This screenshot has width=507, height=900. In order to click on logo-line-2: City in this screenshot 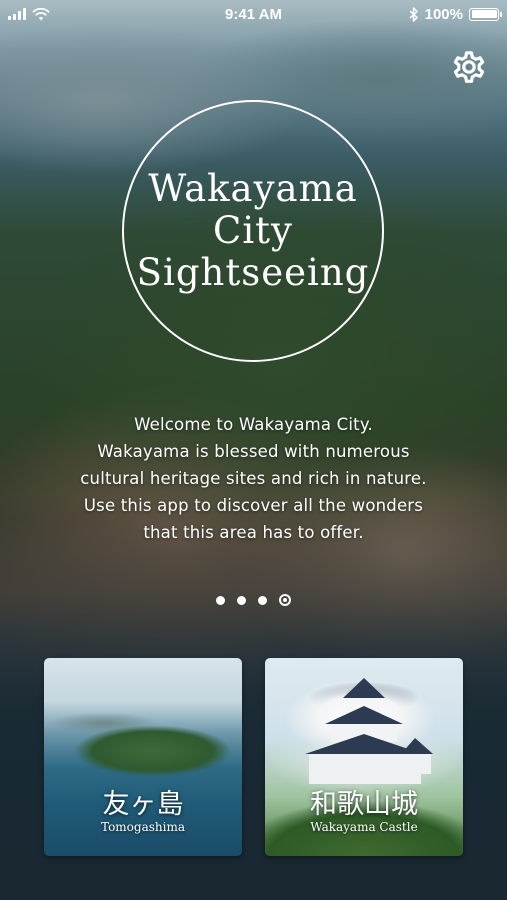, I will do `click(253, 230)`.